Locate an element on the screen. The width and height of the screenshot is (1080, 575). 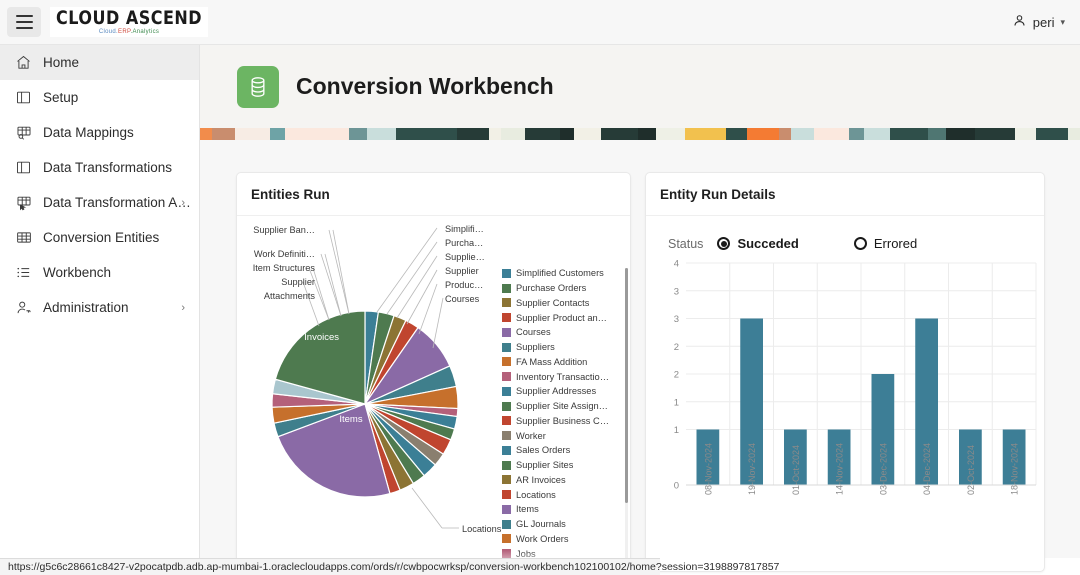
x-axis-tick-label: 01-Oct-2024 is located at coordinates (796, 470).